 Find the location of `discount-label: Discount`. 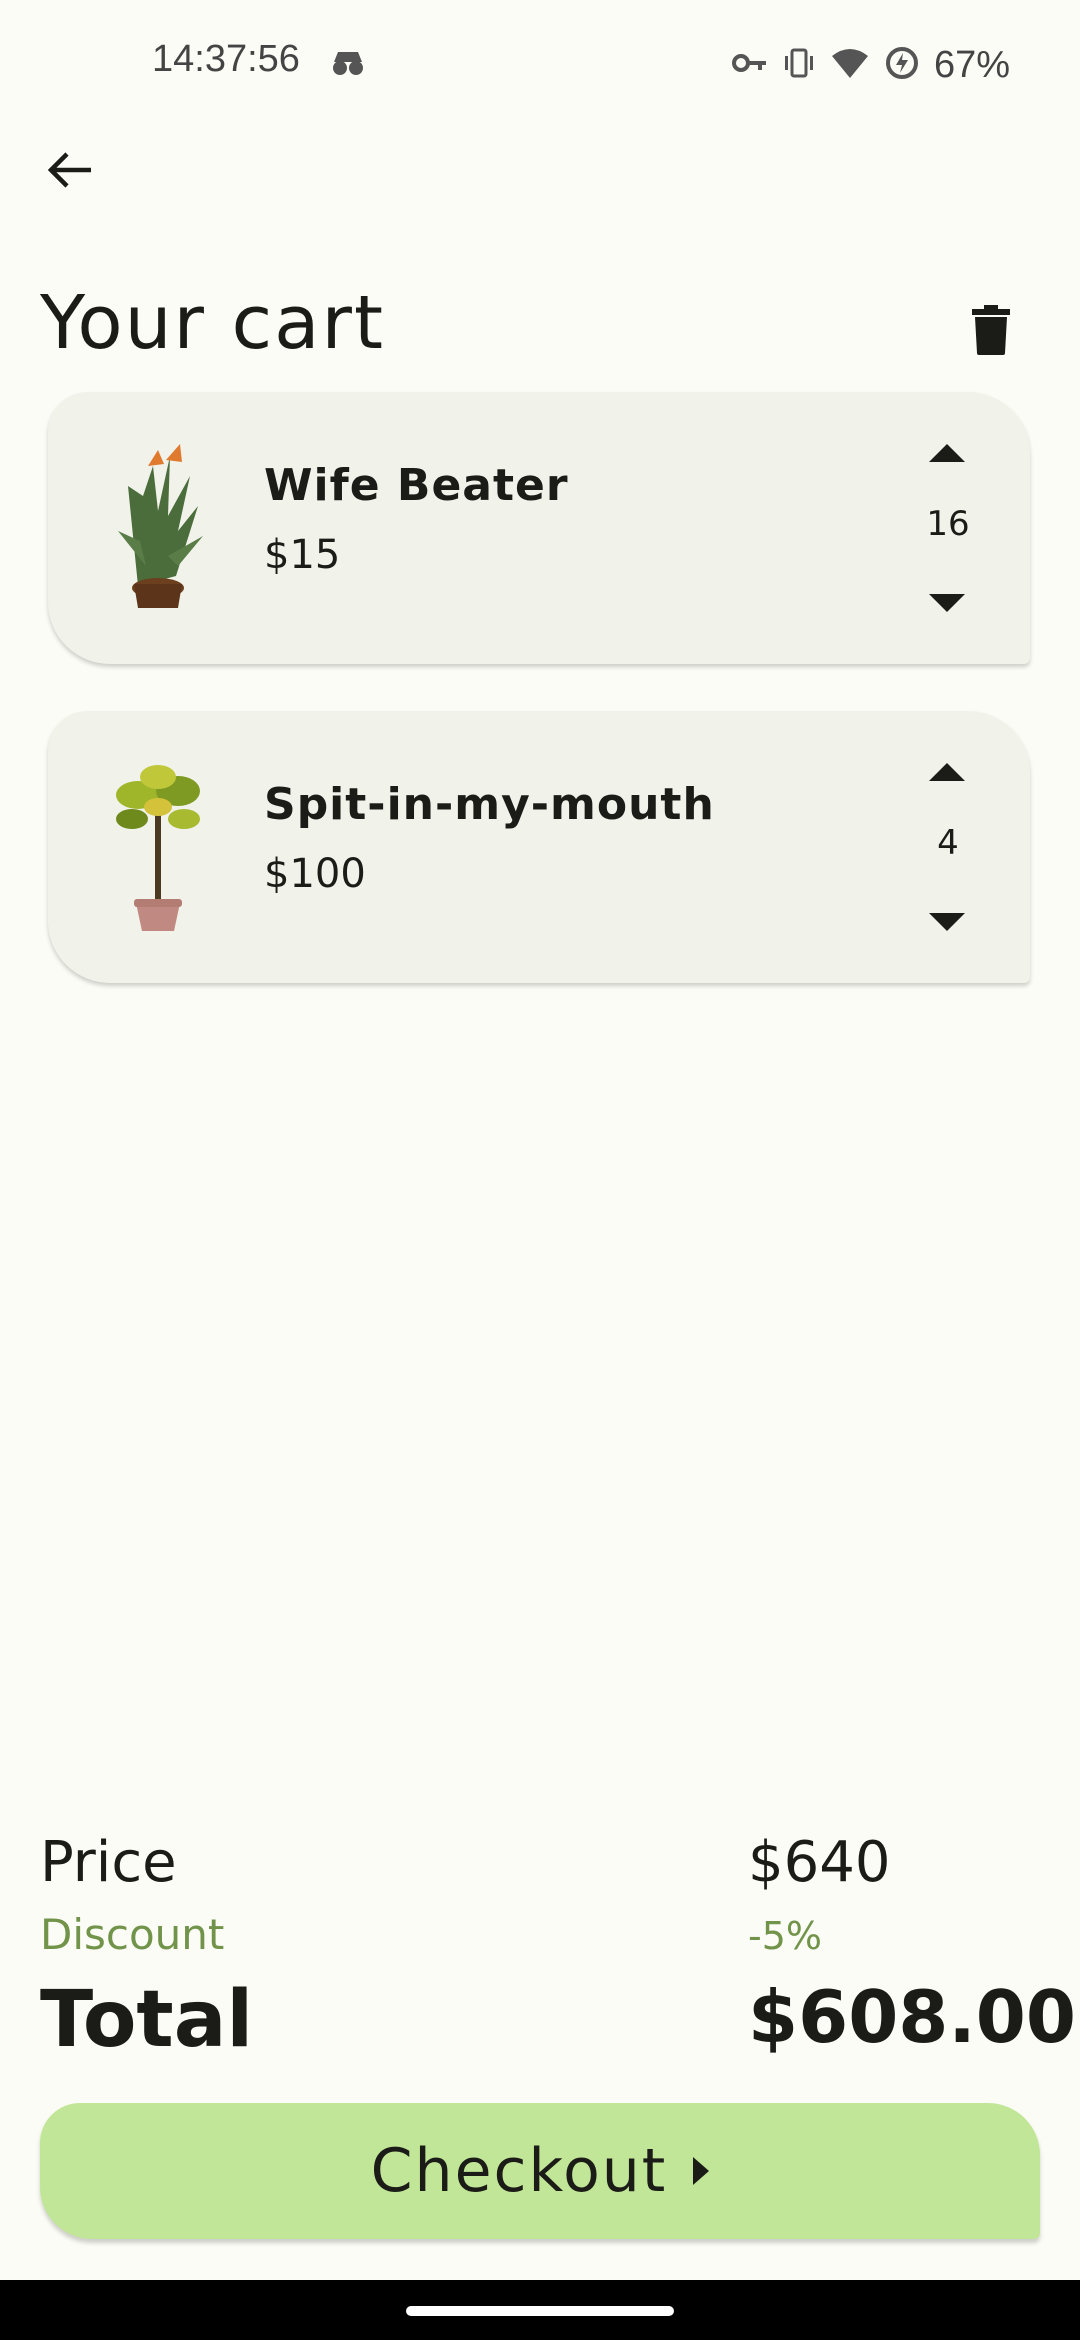

discount-label: Discount is located at coordinates (132, 1934).